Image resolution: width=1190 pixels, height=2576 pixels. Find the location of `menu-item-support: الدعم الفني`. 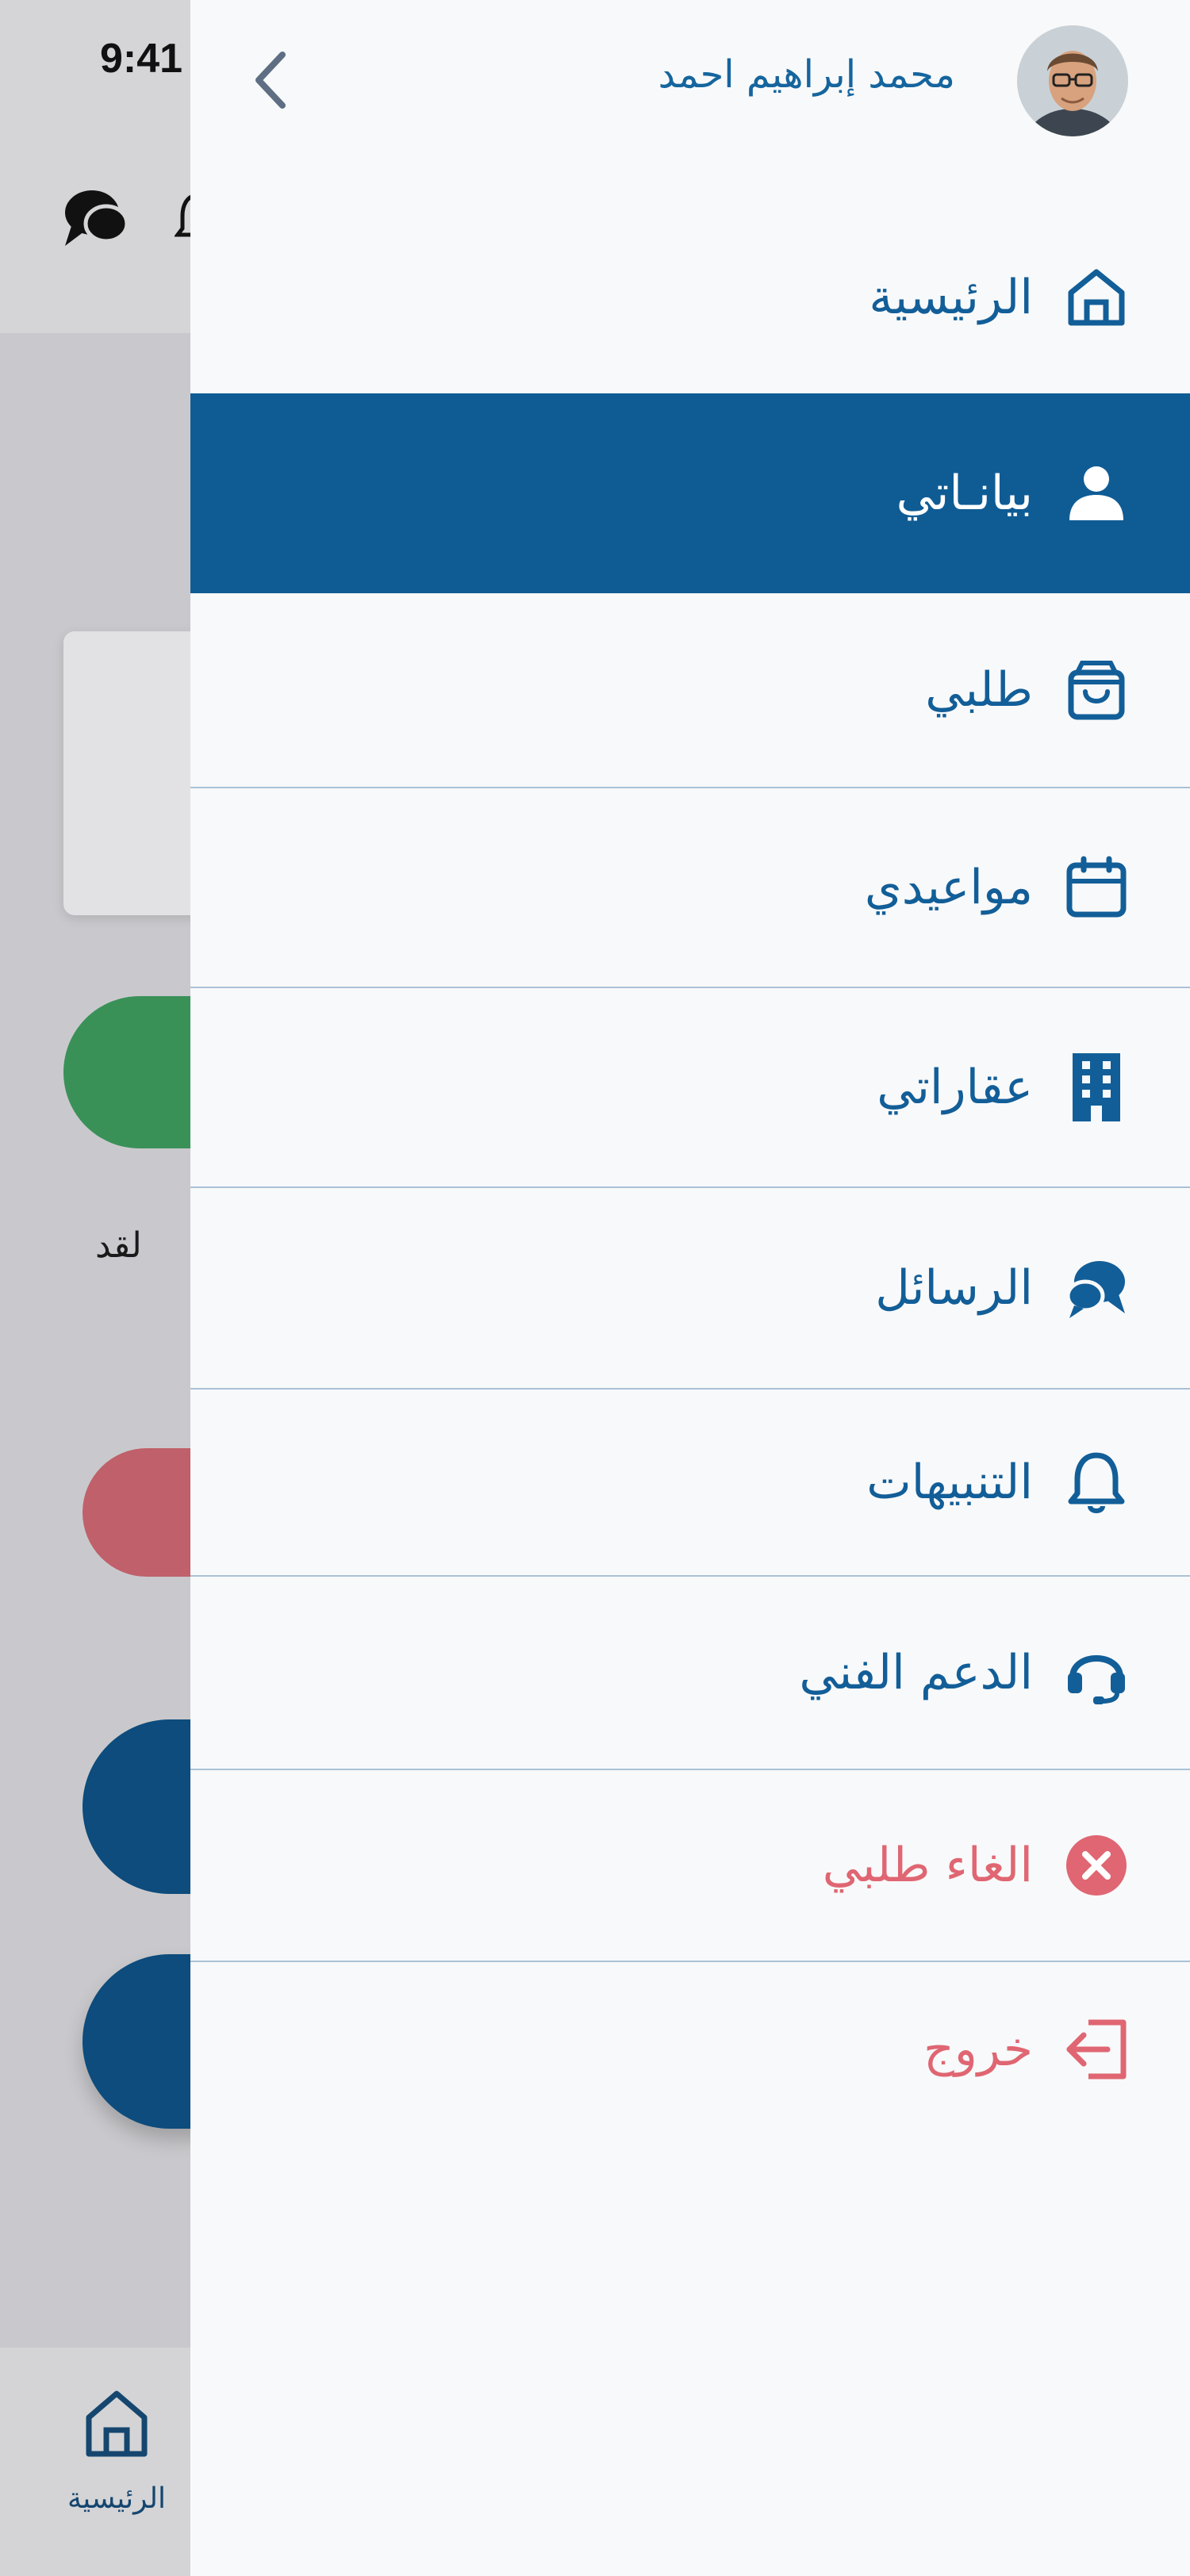

menu-item-support: الدعم الفني is located at coordinates (690, 1673).